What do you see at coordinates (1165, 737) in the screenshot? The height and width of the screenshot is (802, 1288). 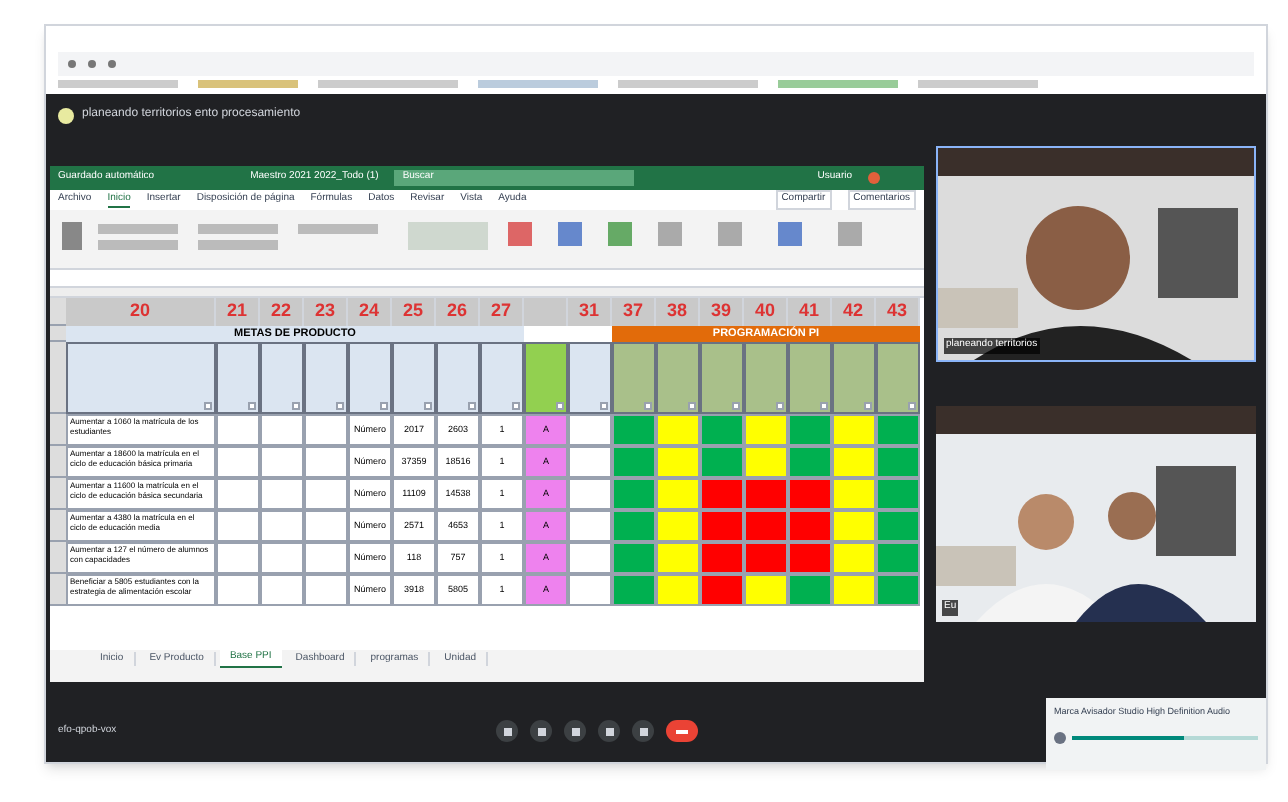 I see `volume-slider` at bounding box center [1165, 737].